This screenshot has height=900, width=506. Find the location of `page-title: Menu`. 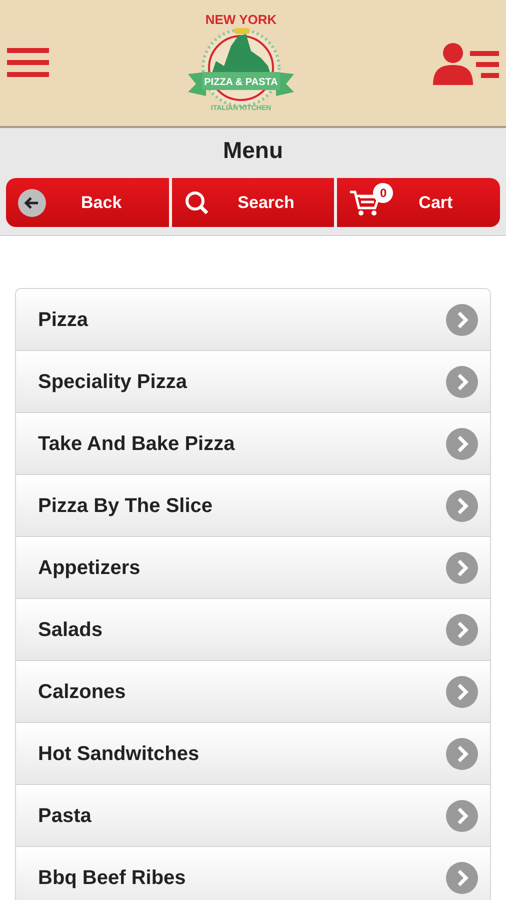

page-title: Menu is located at coordinates (253, 150).